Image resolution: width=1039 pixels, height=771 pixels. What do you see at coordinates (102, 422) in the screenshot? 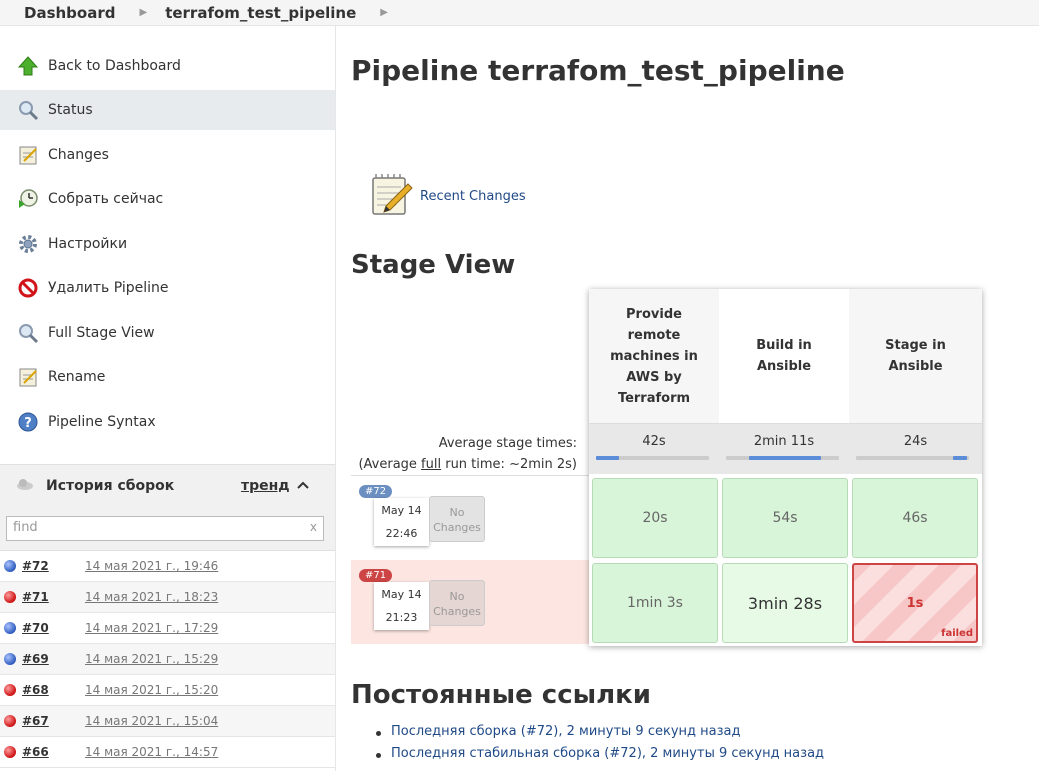
I see `sidebar-item-label: Pipeline Syntax` at bounding box center [102, 422].